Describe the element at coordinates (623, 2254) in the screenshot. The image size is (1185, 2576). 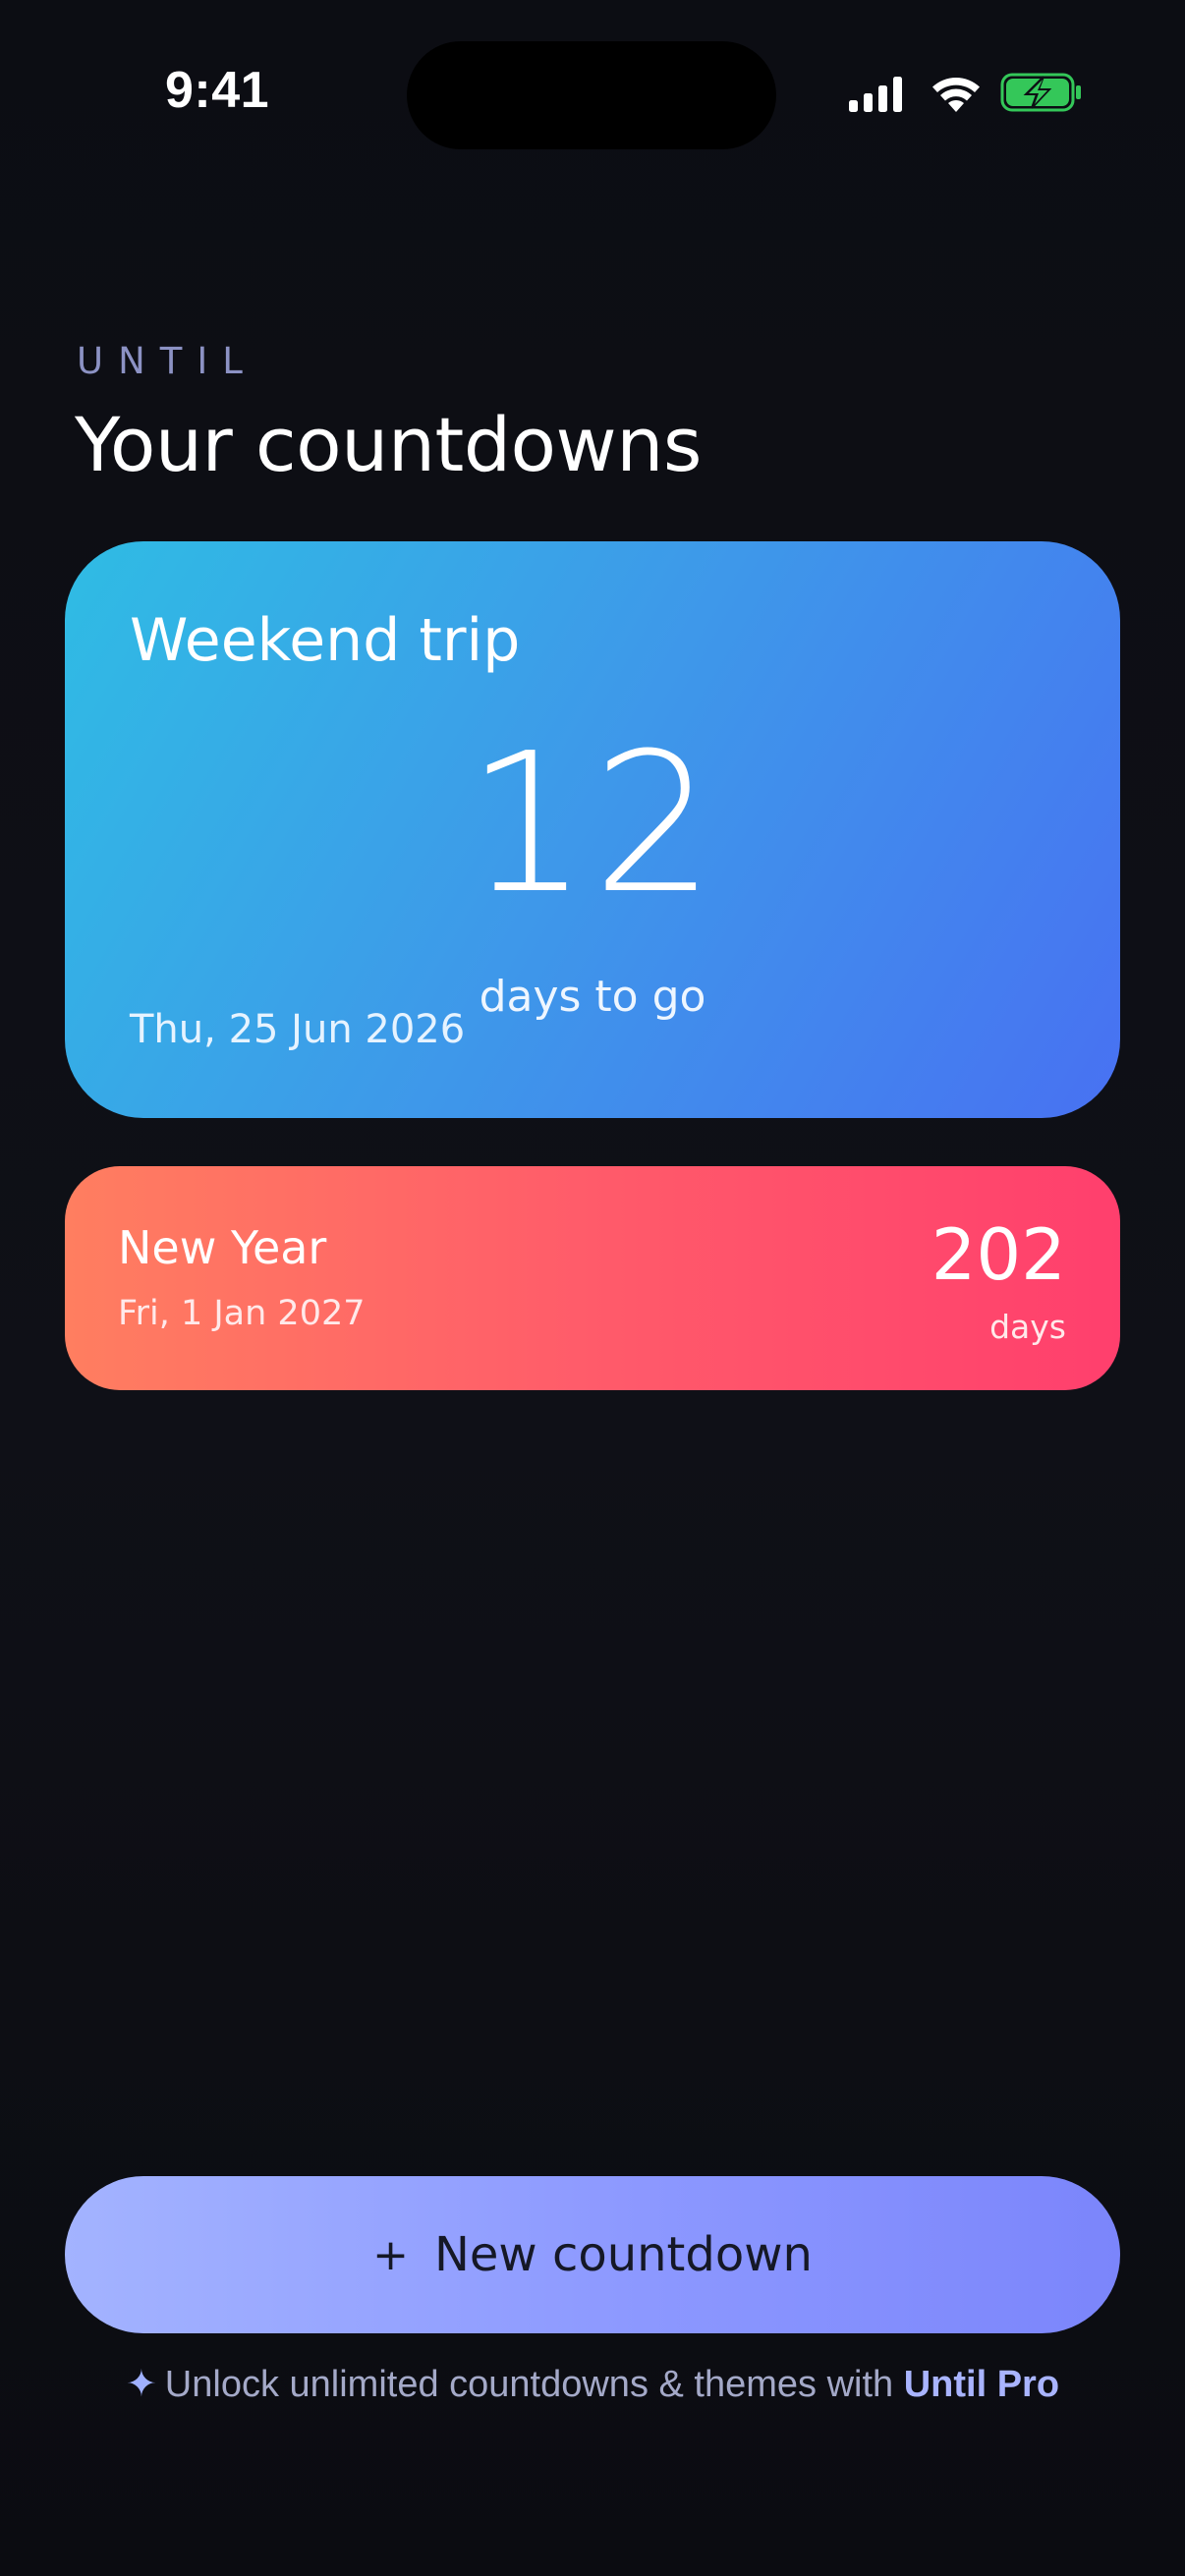
I see `new-countdown-label: New countdown` at that location.